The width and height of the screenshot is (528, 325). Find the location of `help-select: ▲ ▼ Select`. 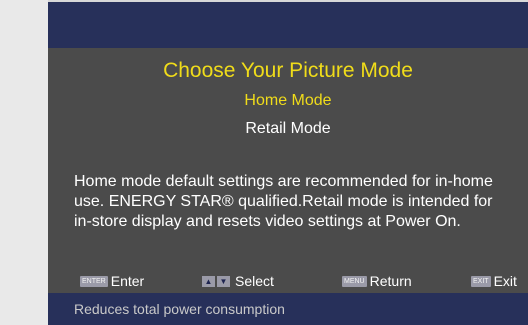

help-select: ▲ ▼ Select is located at coordinates (238, 281).